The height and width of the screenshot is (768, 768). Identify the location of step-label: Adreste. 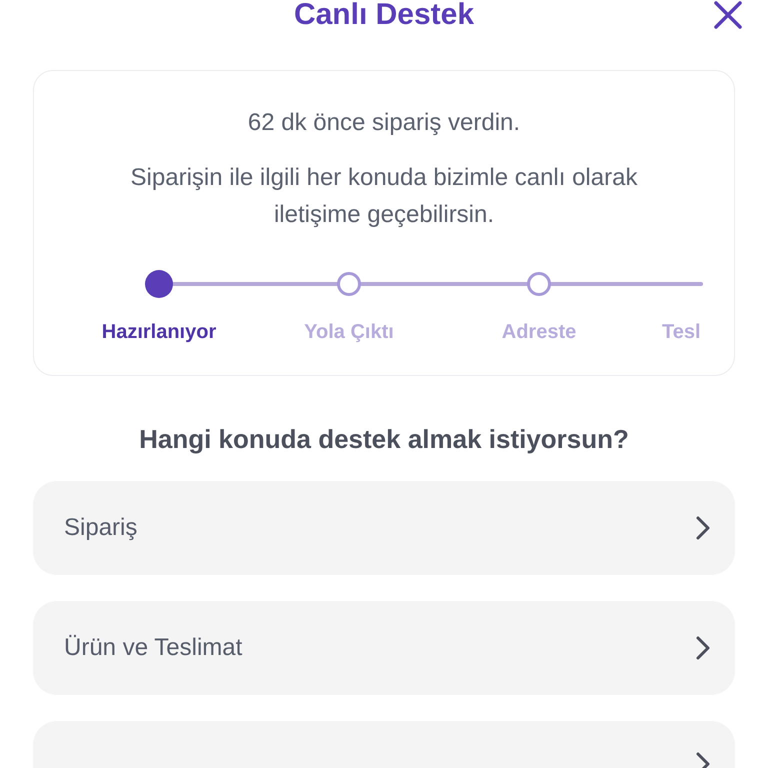
(539, 332).